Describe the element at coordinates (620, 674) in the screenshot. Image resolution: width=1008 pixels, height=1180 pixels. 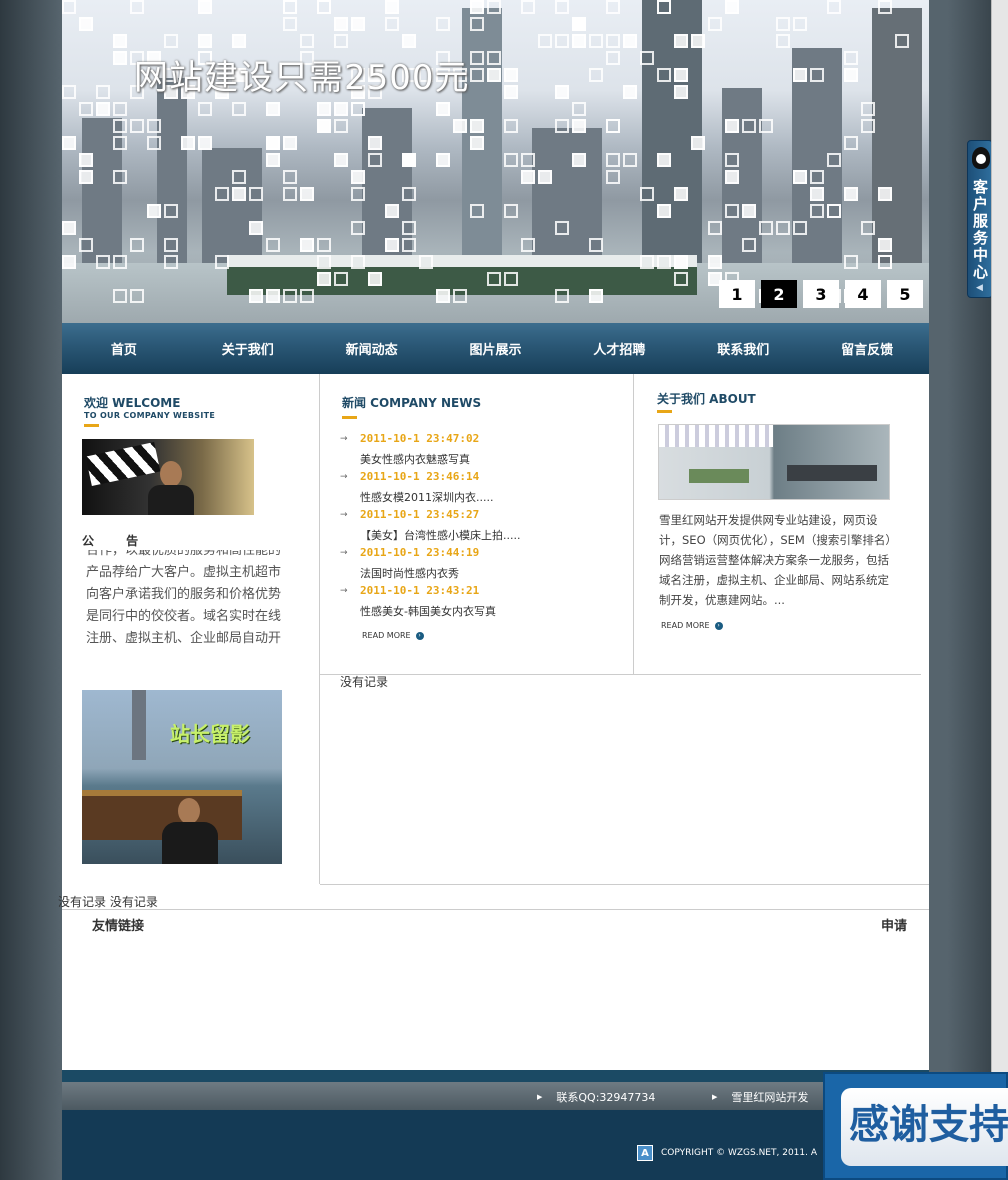
I see `divider` at that location.